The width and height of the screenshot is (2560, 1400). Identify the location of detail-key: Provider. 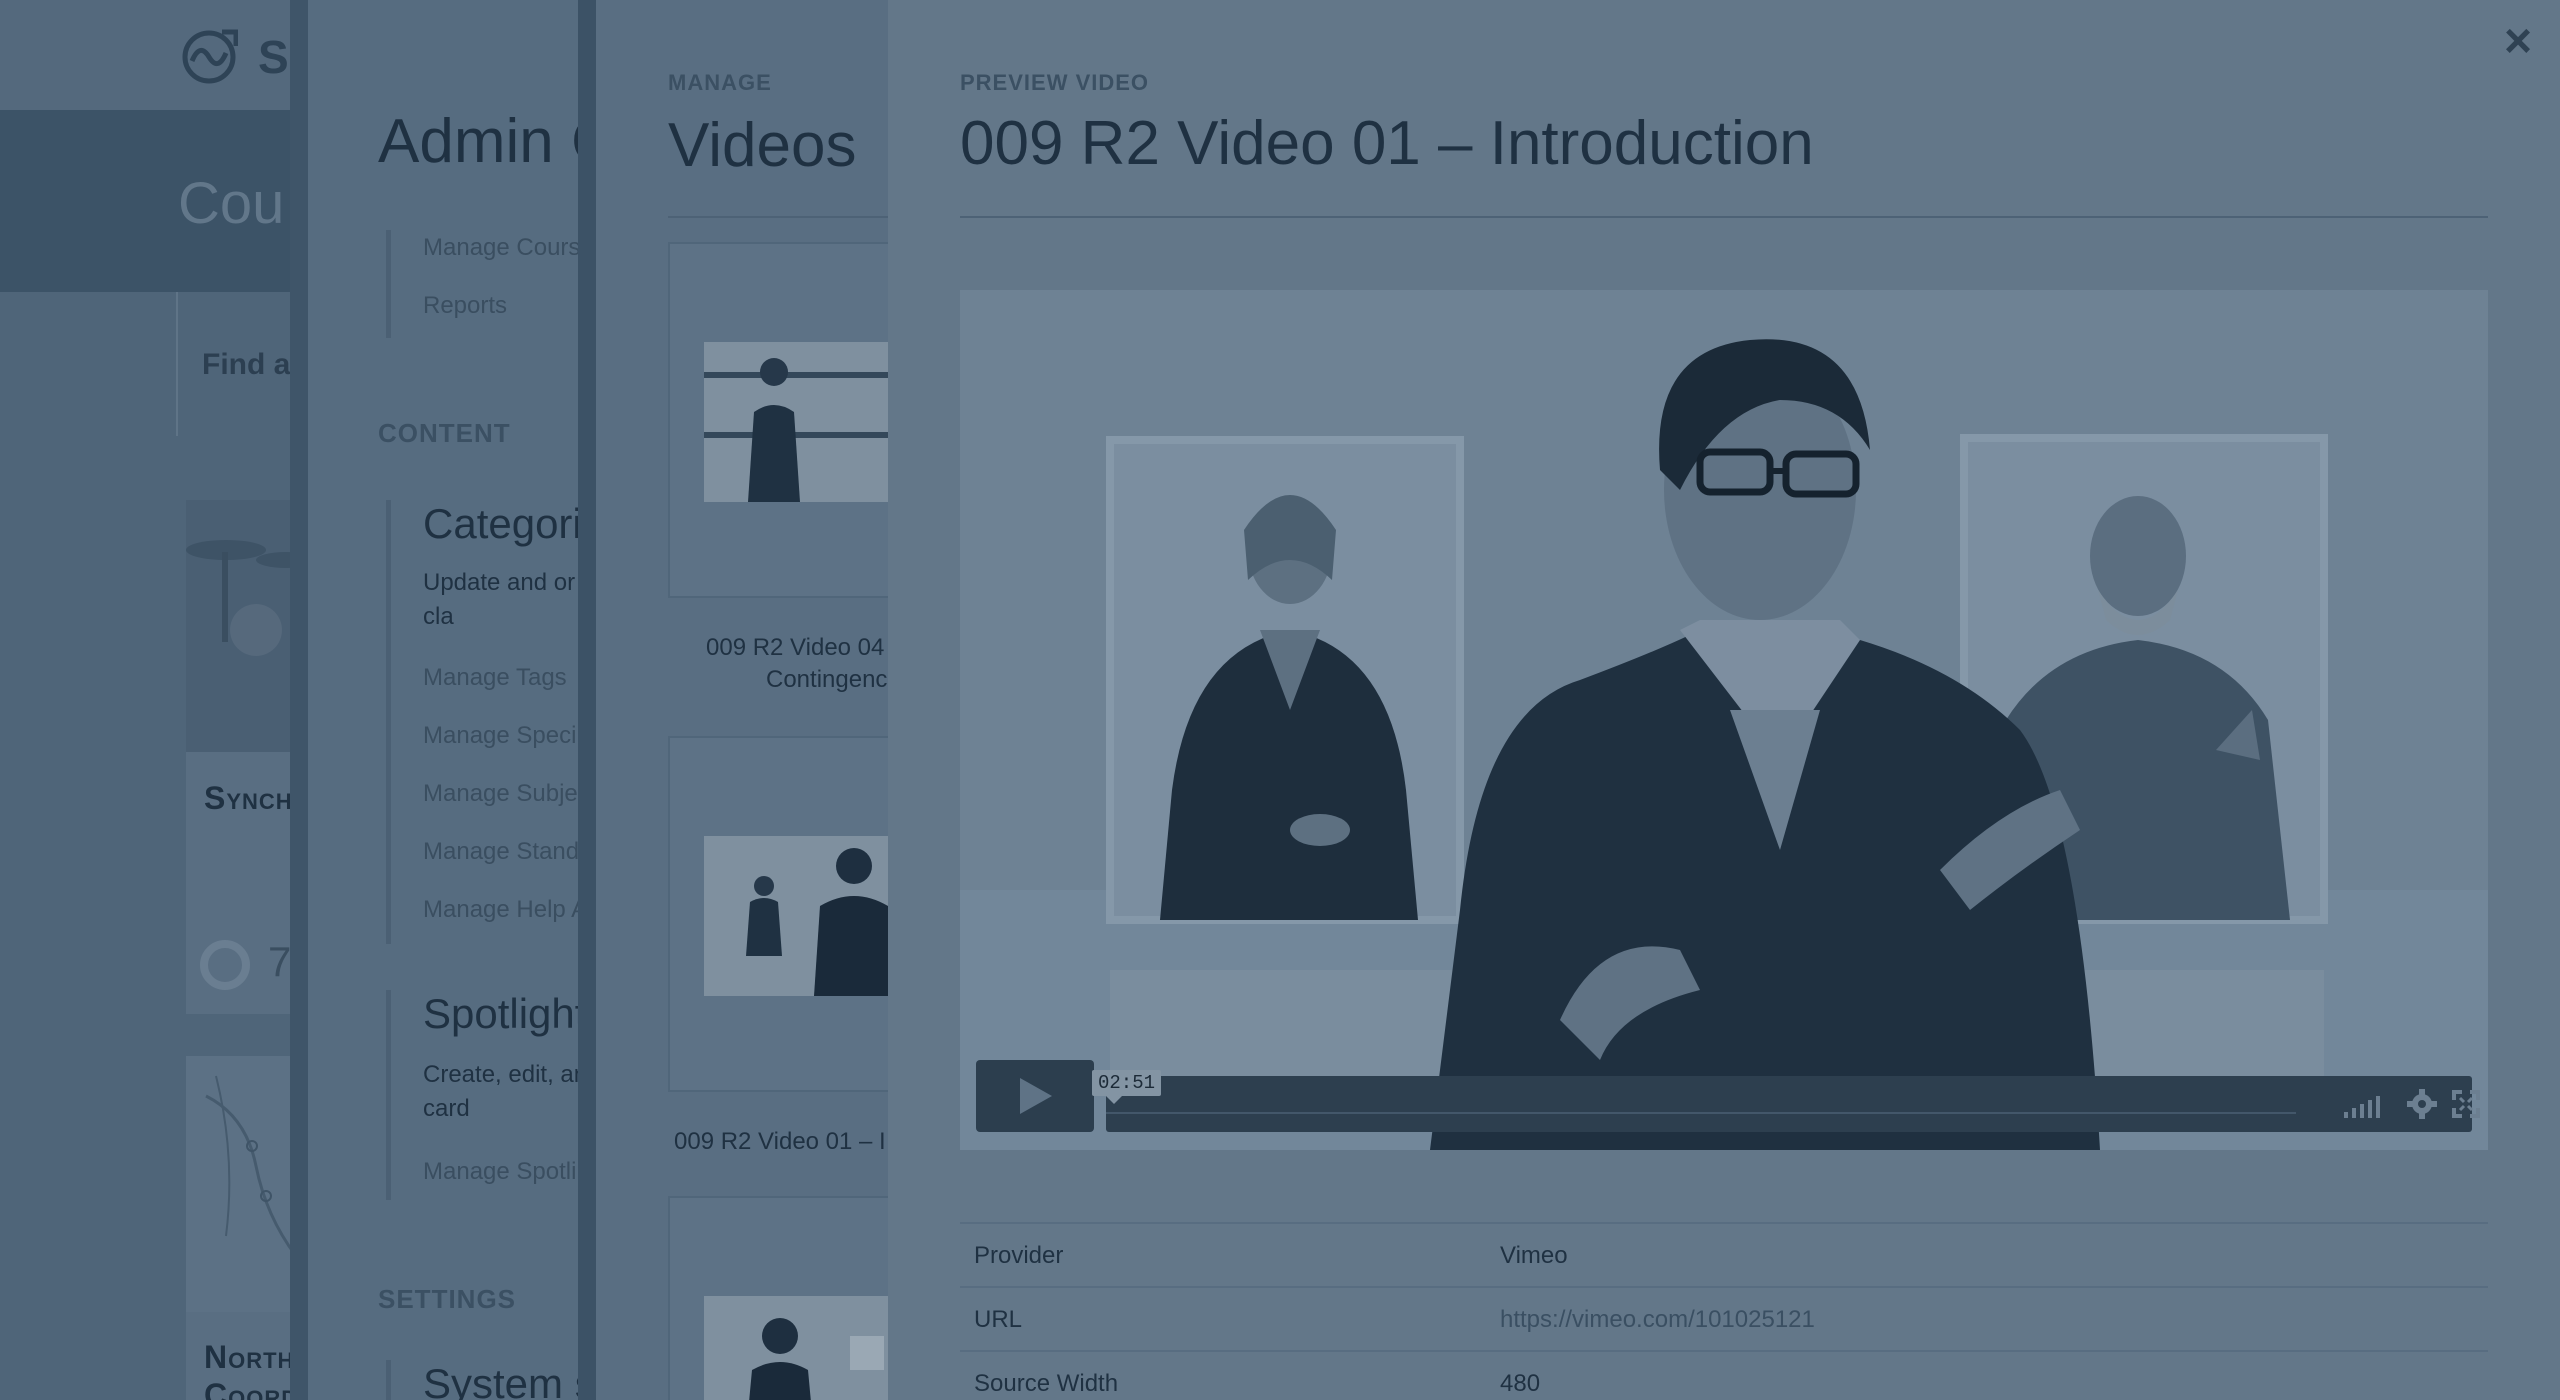
(1019, 1255).